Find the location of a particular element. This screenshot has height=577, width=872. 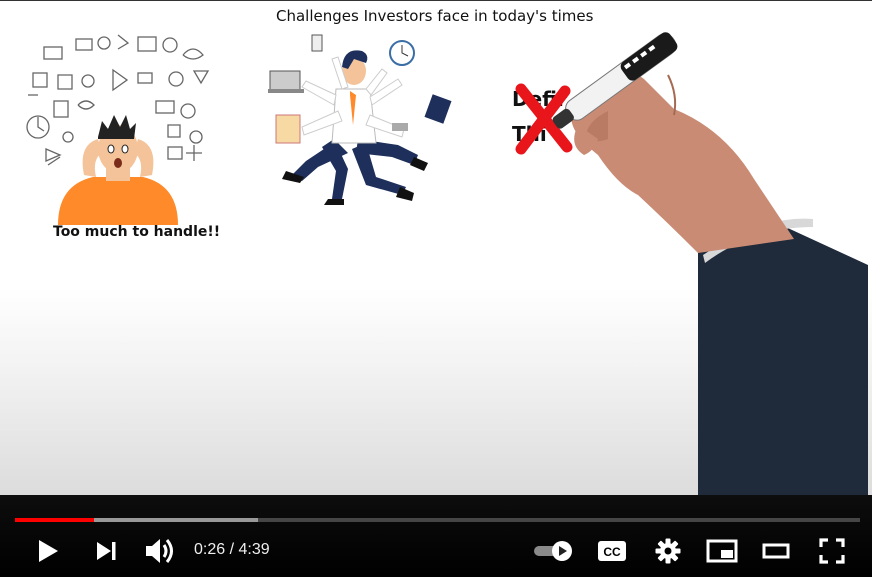

multitasking-businessman-illustration is located at coordinates (360, 119).